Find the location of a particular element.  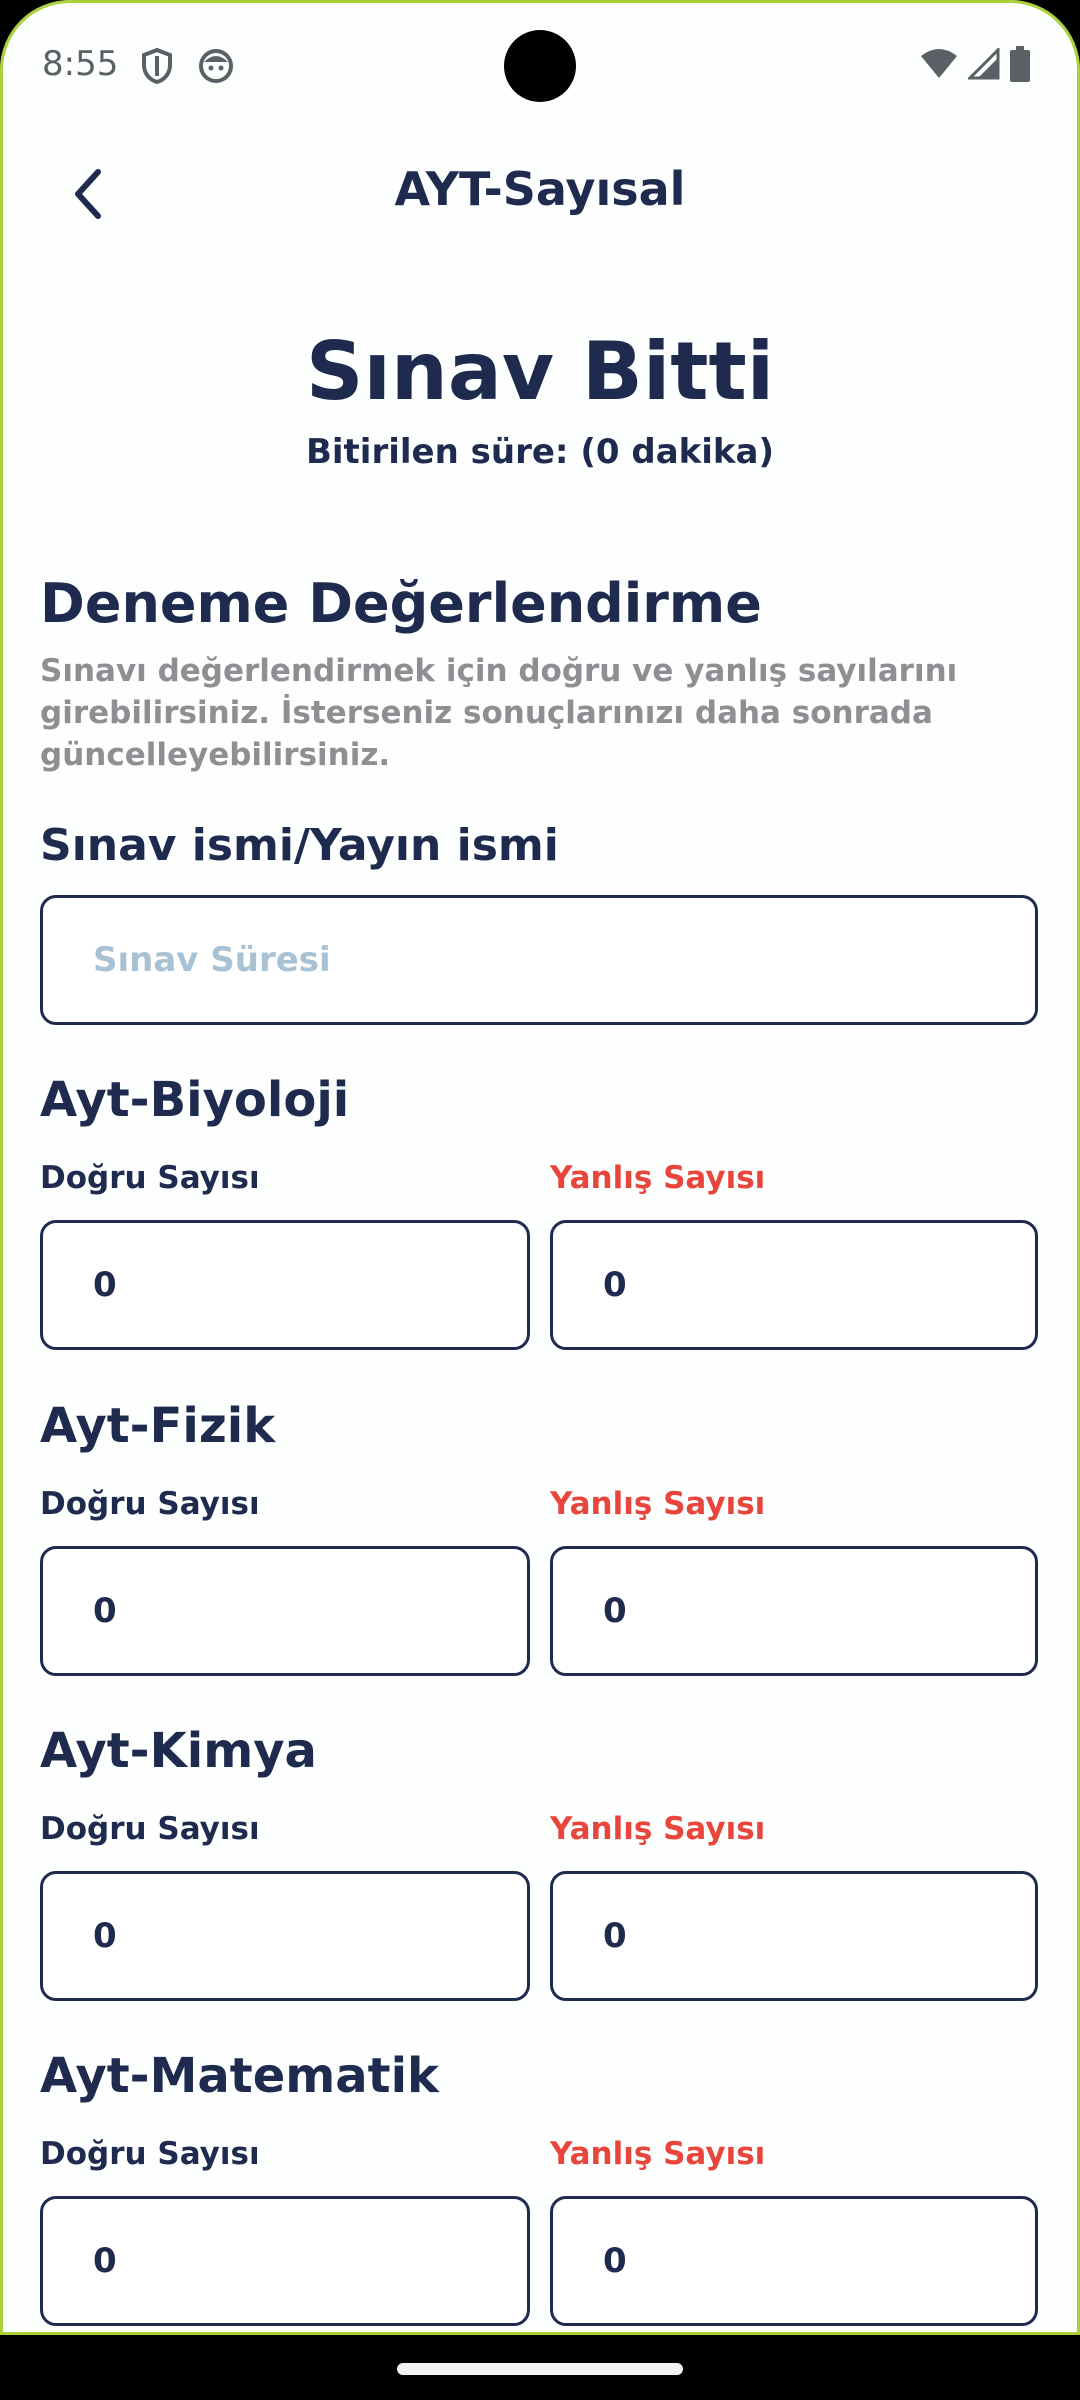

wifi-icon is located at coordinates (939, 66).